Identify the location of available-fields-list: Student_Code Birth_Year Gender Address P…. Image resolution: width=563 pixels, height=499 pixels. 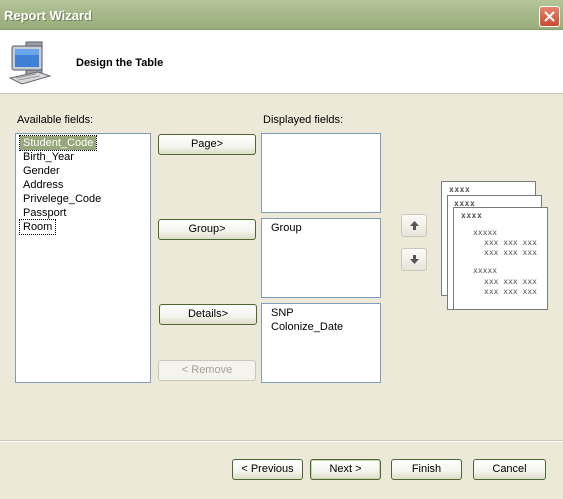
(83, 258).